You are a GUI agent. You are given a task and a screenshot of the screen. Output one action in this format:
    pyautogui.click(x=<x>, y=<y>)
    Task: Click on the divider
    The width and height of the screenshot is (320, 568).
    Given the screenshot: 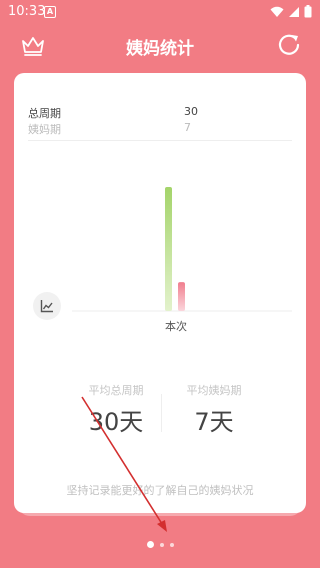 What is the action you would take?
    pyautogui.click(x=160, y=140)
    